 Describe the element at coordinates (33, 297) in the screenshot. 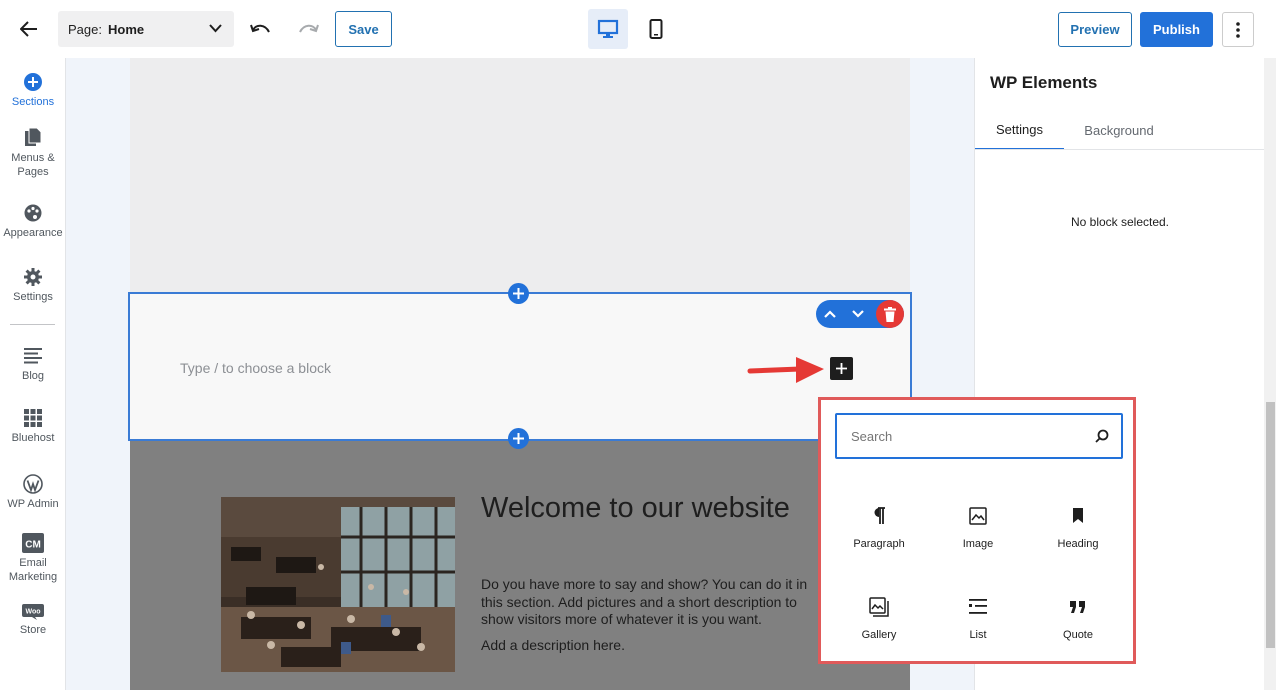

I see `sidebar-item-label: Settings` at that location.